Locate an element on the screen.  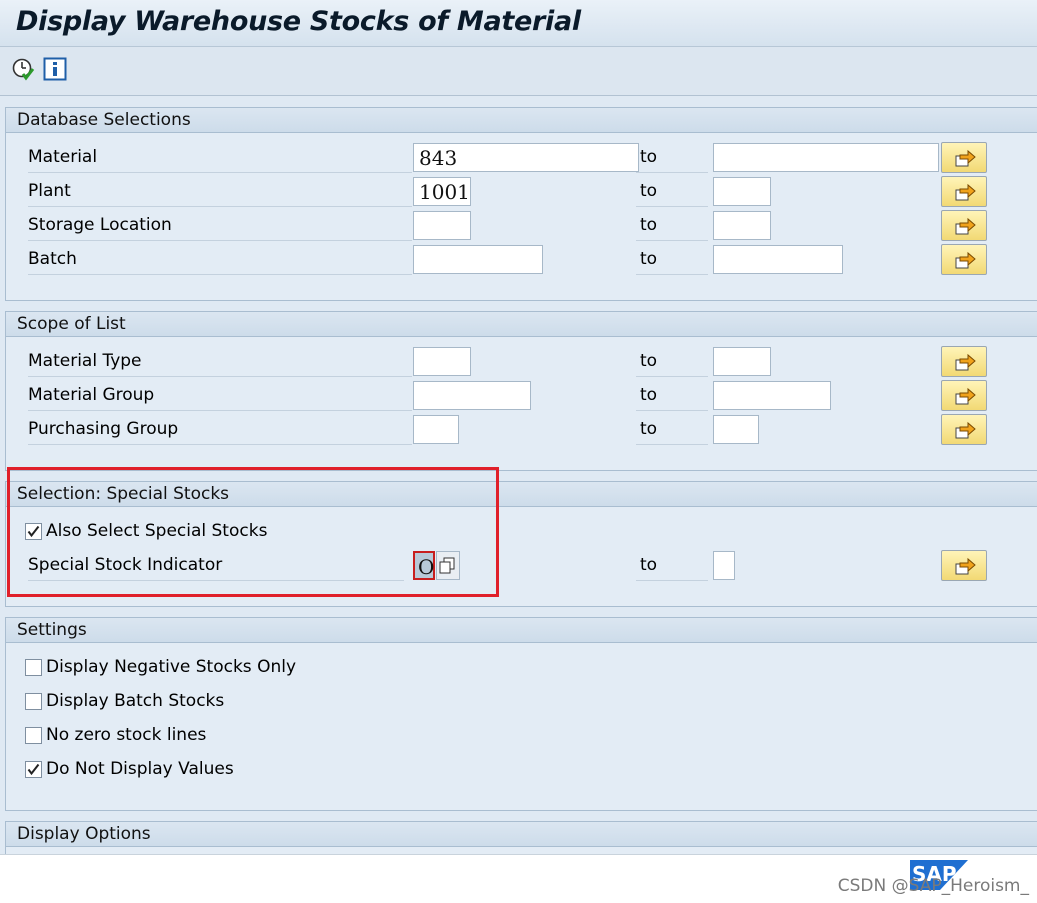
plant-from-input: 1001 is located at coordinates (442, 191).